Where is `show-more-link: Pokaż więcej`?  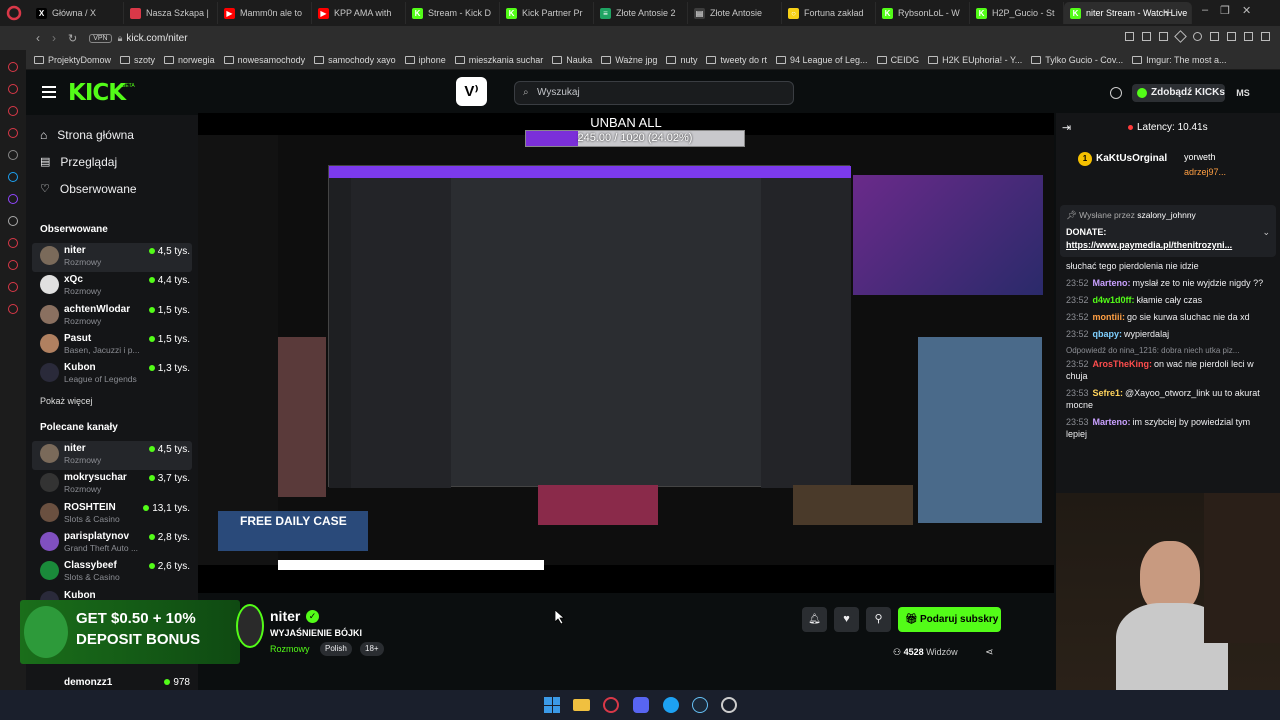
show-more-link: Pokaż więcej is located at coordinates (66, 401).